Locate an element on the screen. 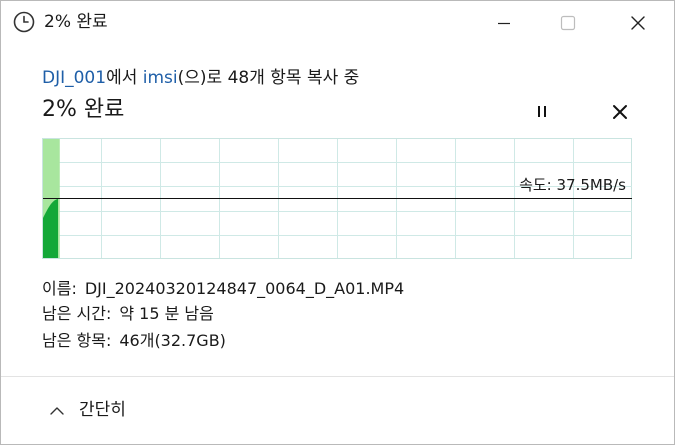 This screenshot has height=445, width=675. pause-button is located at coordinates (542, 112).